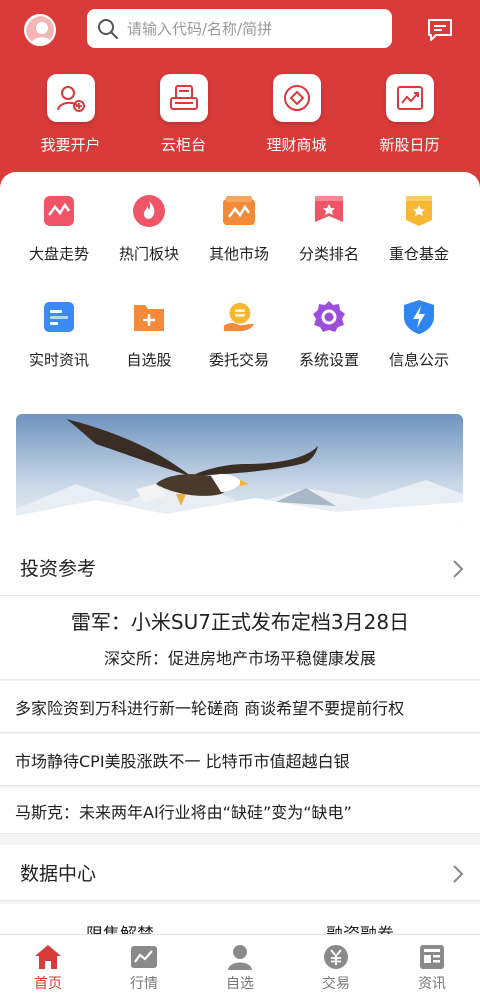  I want to click on search-bar, so click(239, 28).